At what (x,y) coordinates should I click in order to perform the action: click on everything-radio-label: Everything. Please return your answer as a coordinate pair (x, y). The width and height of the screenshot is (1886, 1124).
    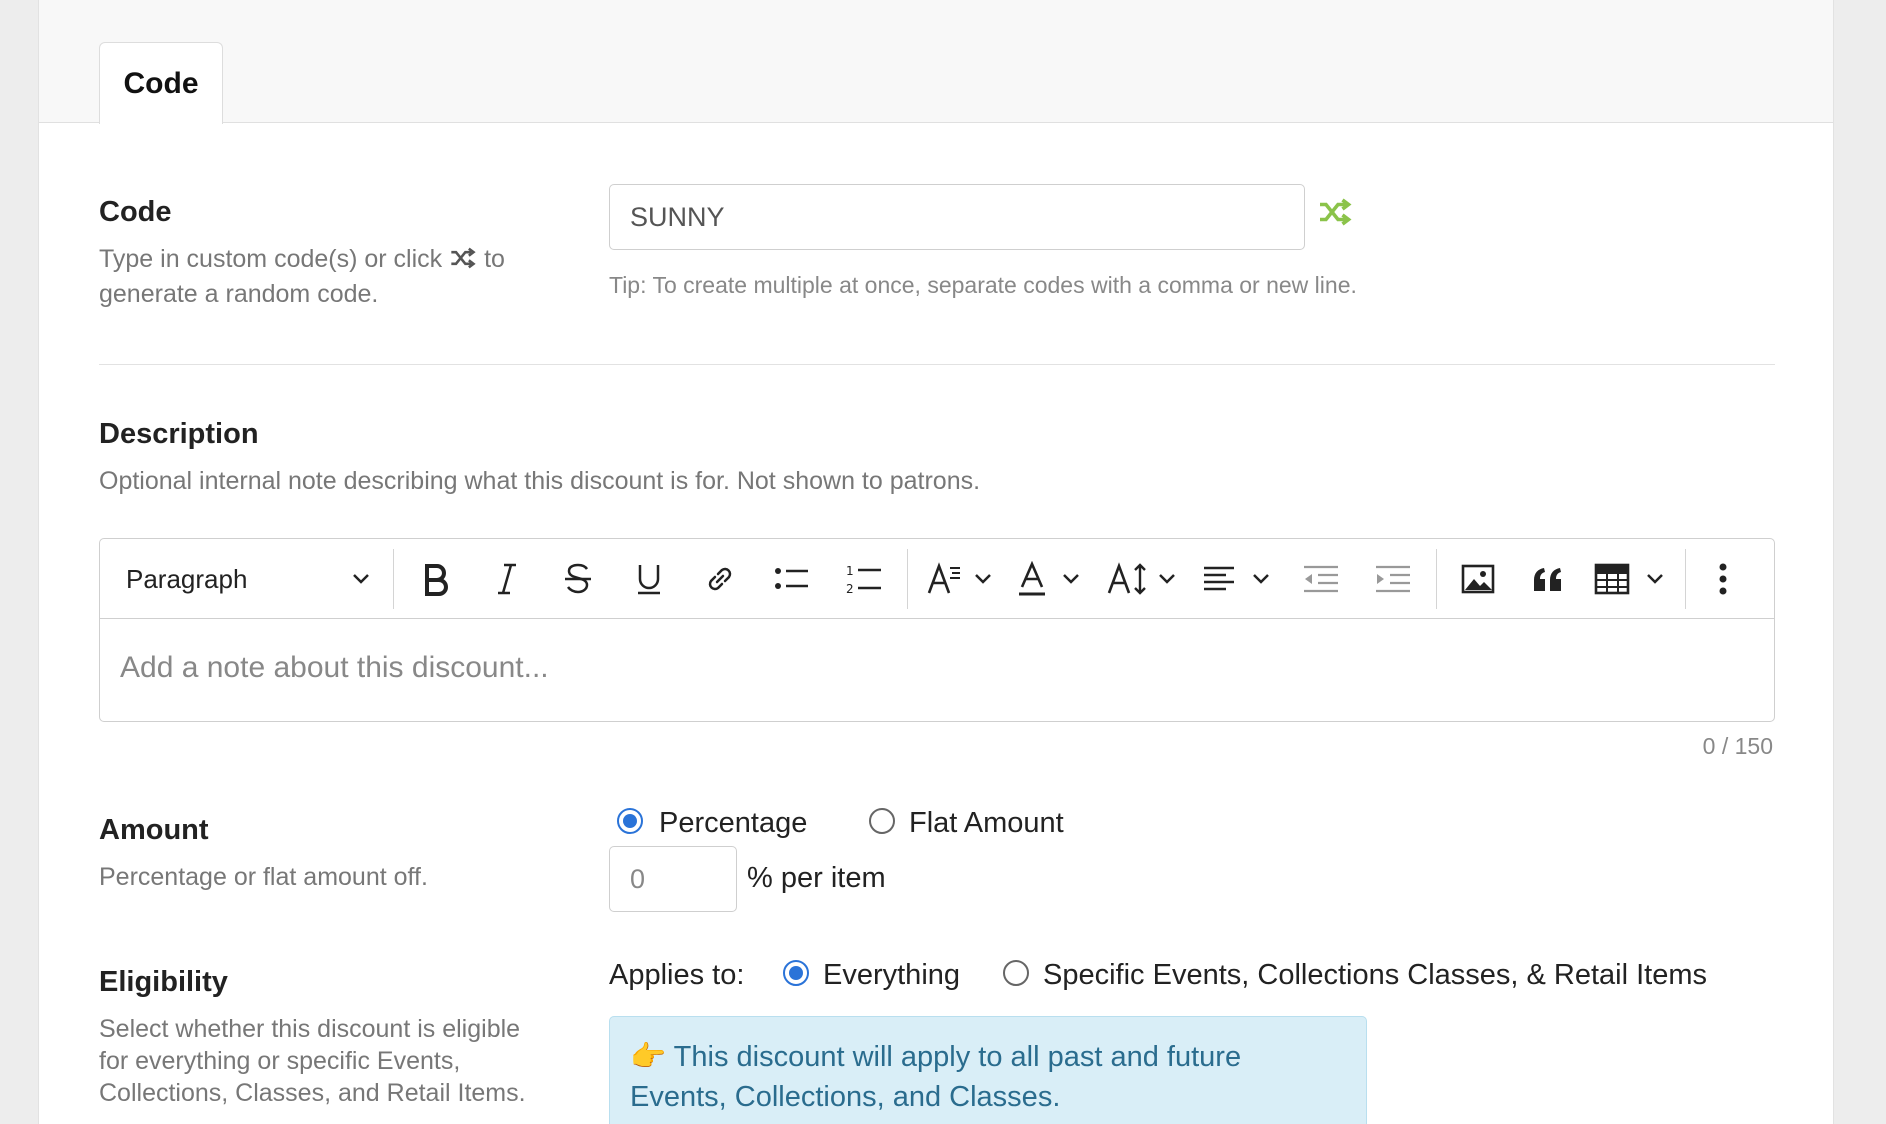
    Looking at the image, I should click on (891, 975).